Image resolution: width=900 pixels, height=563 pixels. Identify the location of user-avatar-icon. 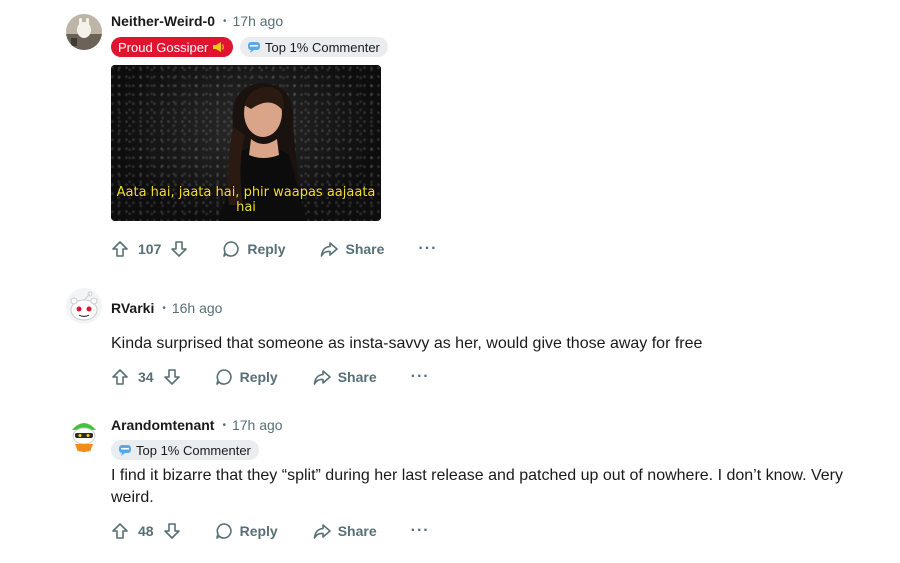
(84, 32).